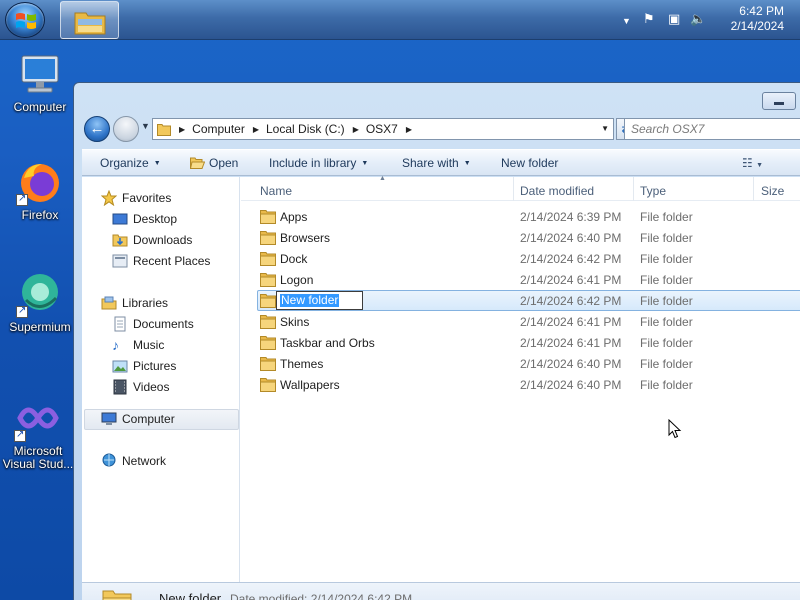 This screenshot has height=600, width=800. I want to click on clock-time: 6:42 PM, so click(761, 11).